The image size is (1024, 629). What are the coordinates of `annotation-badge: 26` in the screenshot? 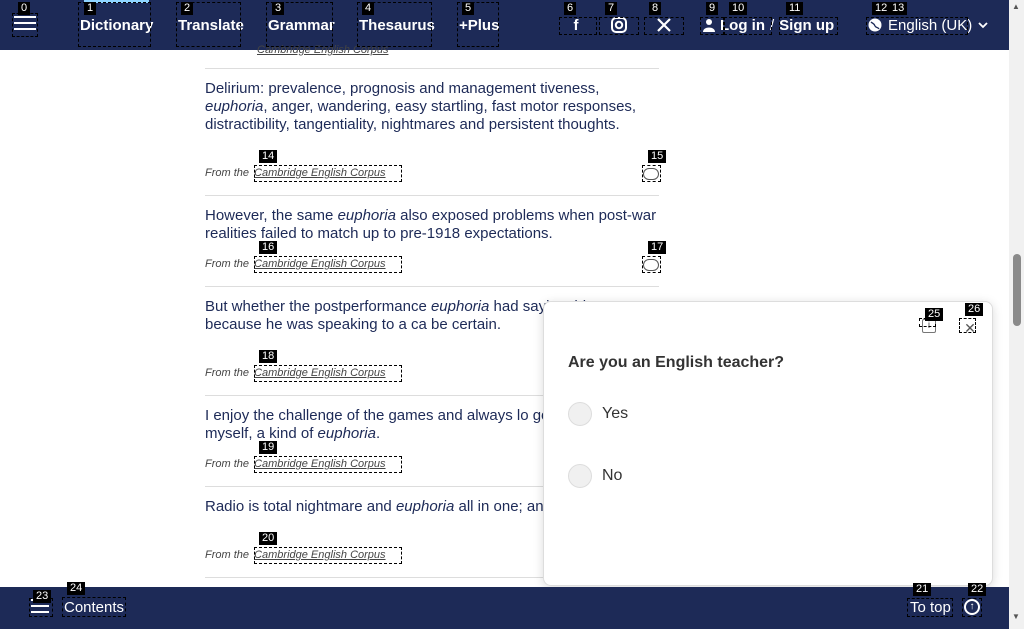 It's located at (974, 309).